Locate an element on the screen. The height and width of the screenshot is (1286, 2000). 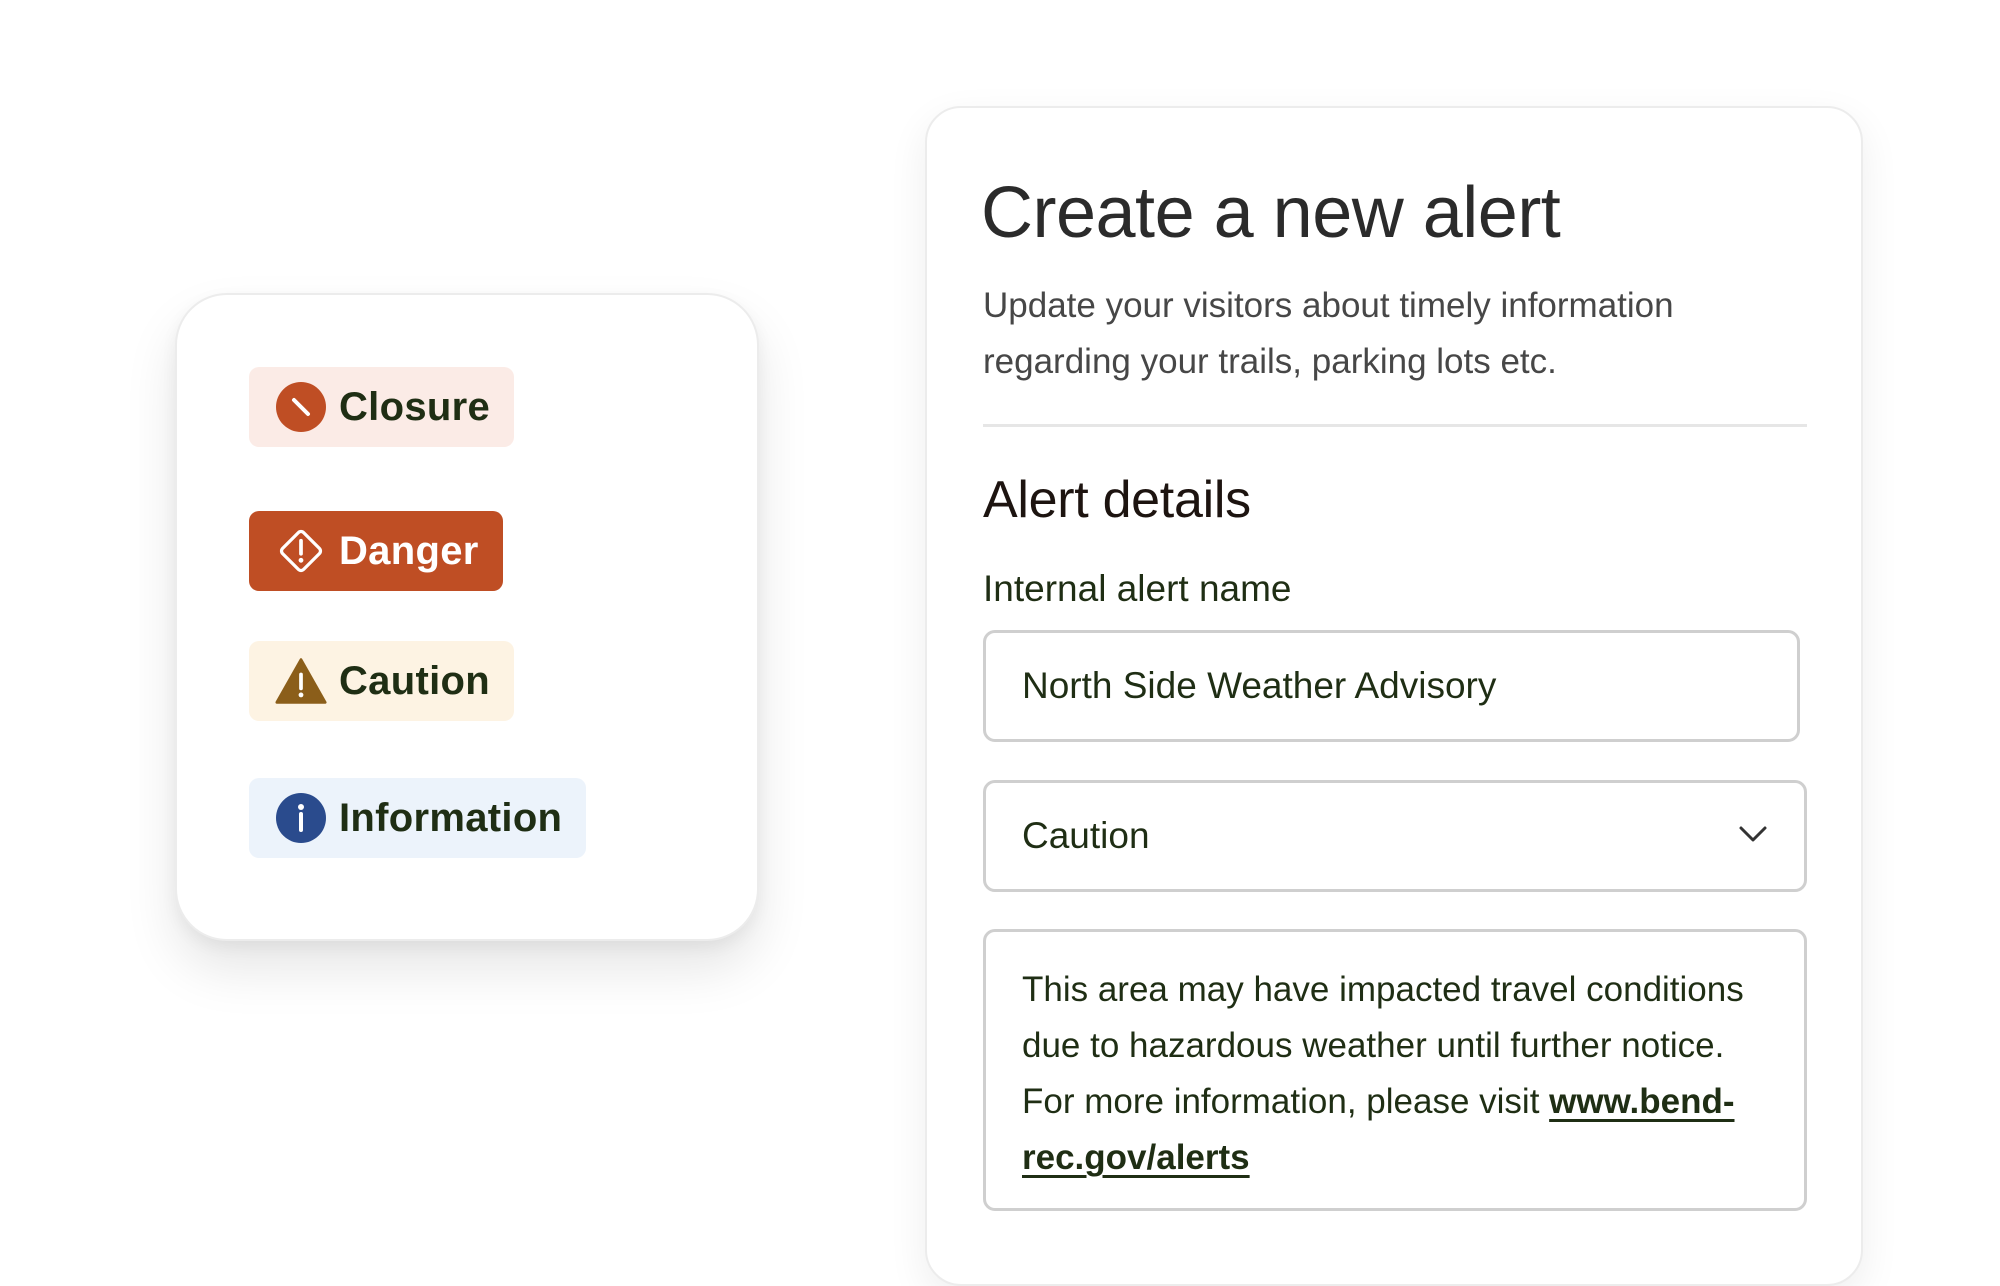
warning-triangle-icon is located at coordinates (301, 681).